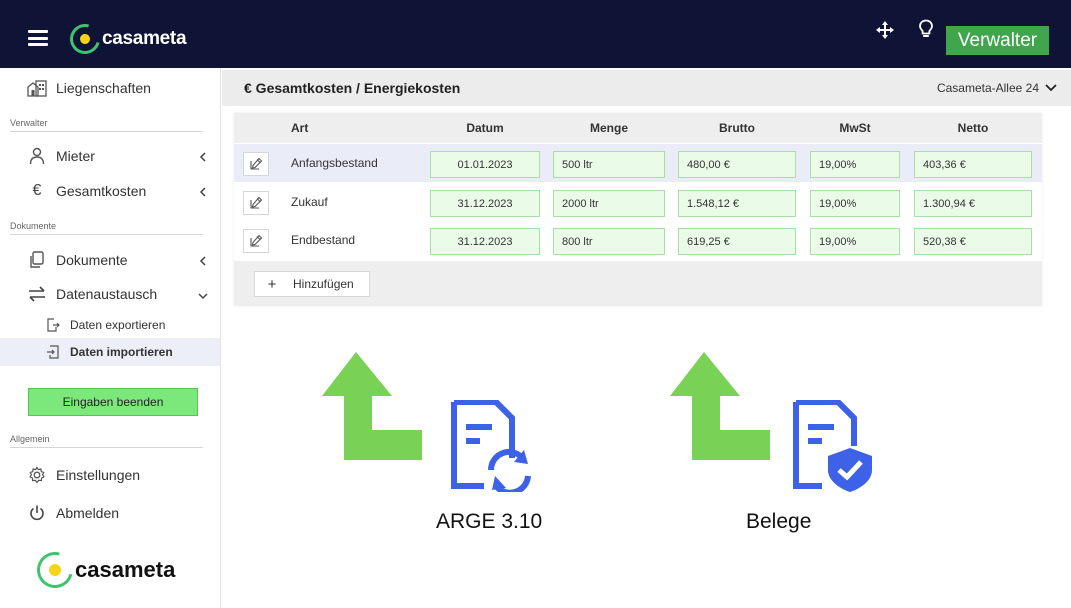  I want to click on table-footer: + Hinzufügen, so click(638, 283).